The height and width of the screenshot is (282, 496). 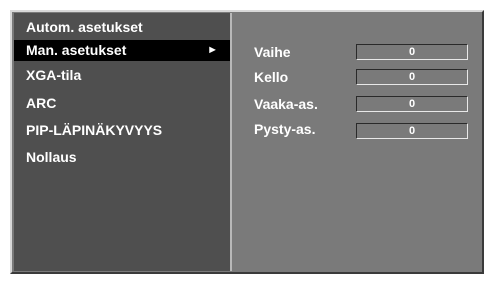 I want to click on param-label-kello: Kello, so click(x=271, y=77).